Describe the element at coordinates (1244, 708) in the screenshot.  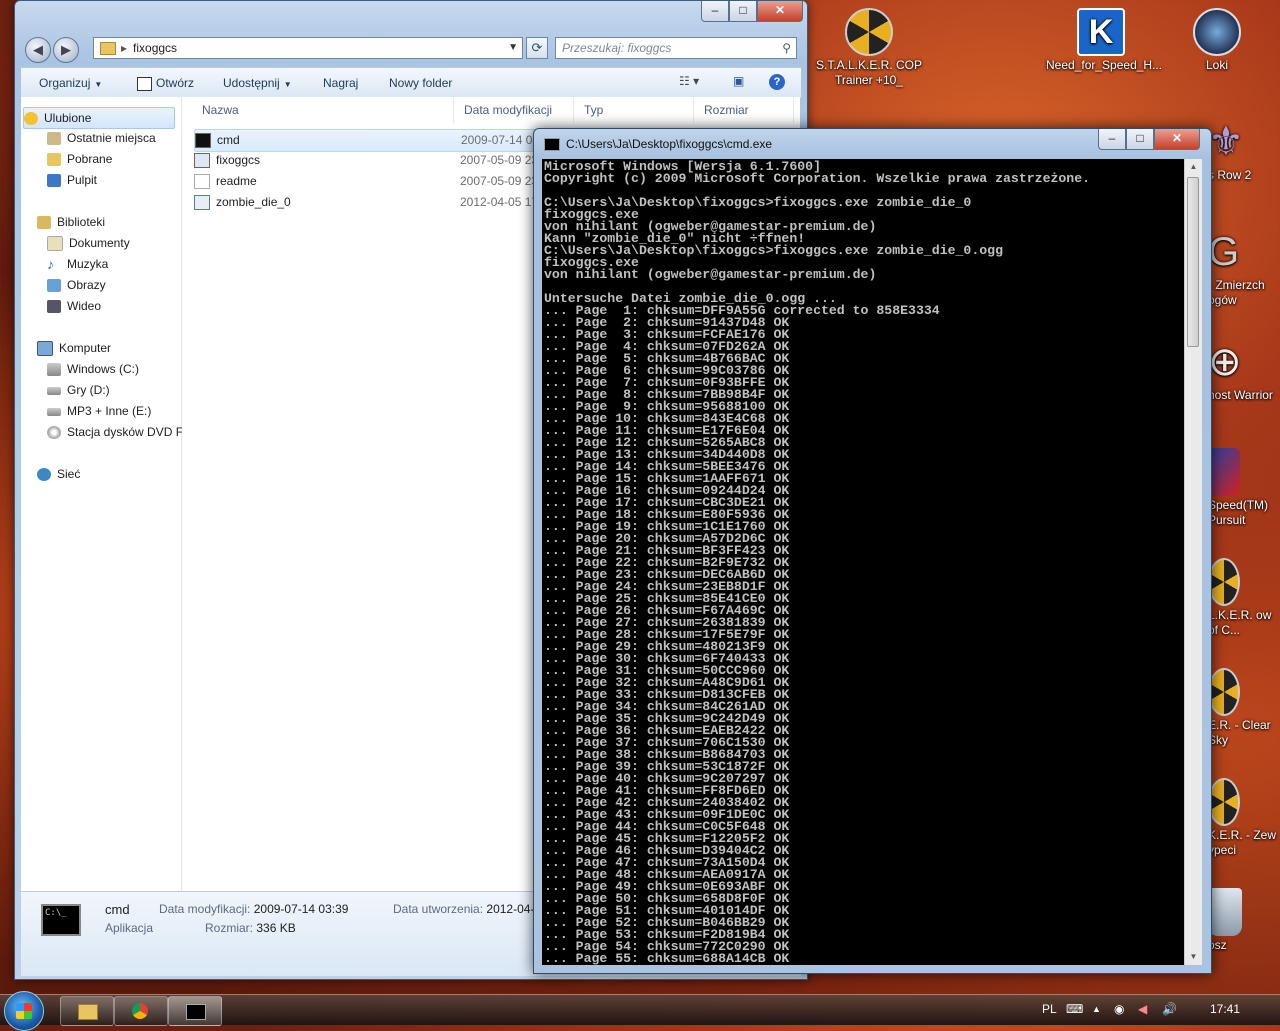
I see `desktop-icon-stalker-clear-sky: E.R. - Clear Sky` at that location.